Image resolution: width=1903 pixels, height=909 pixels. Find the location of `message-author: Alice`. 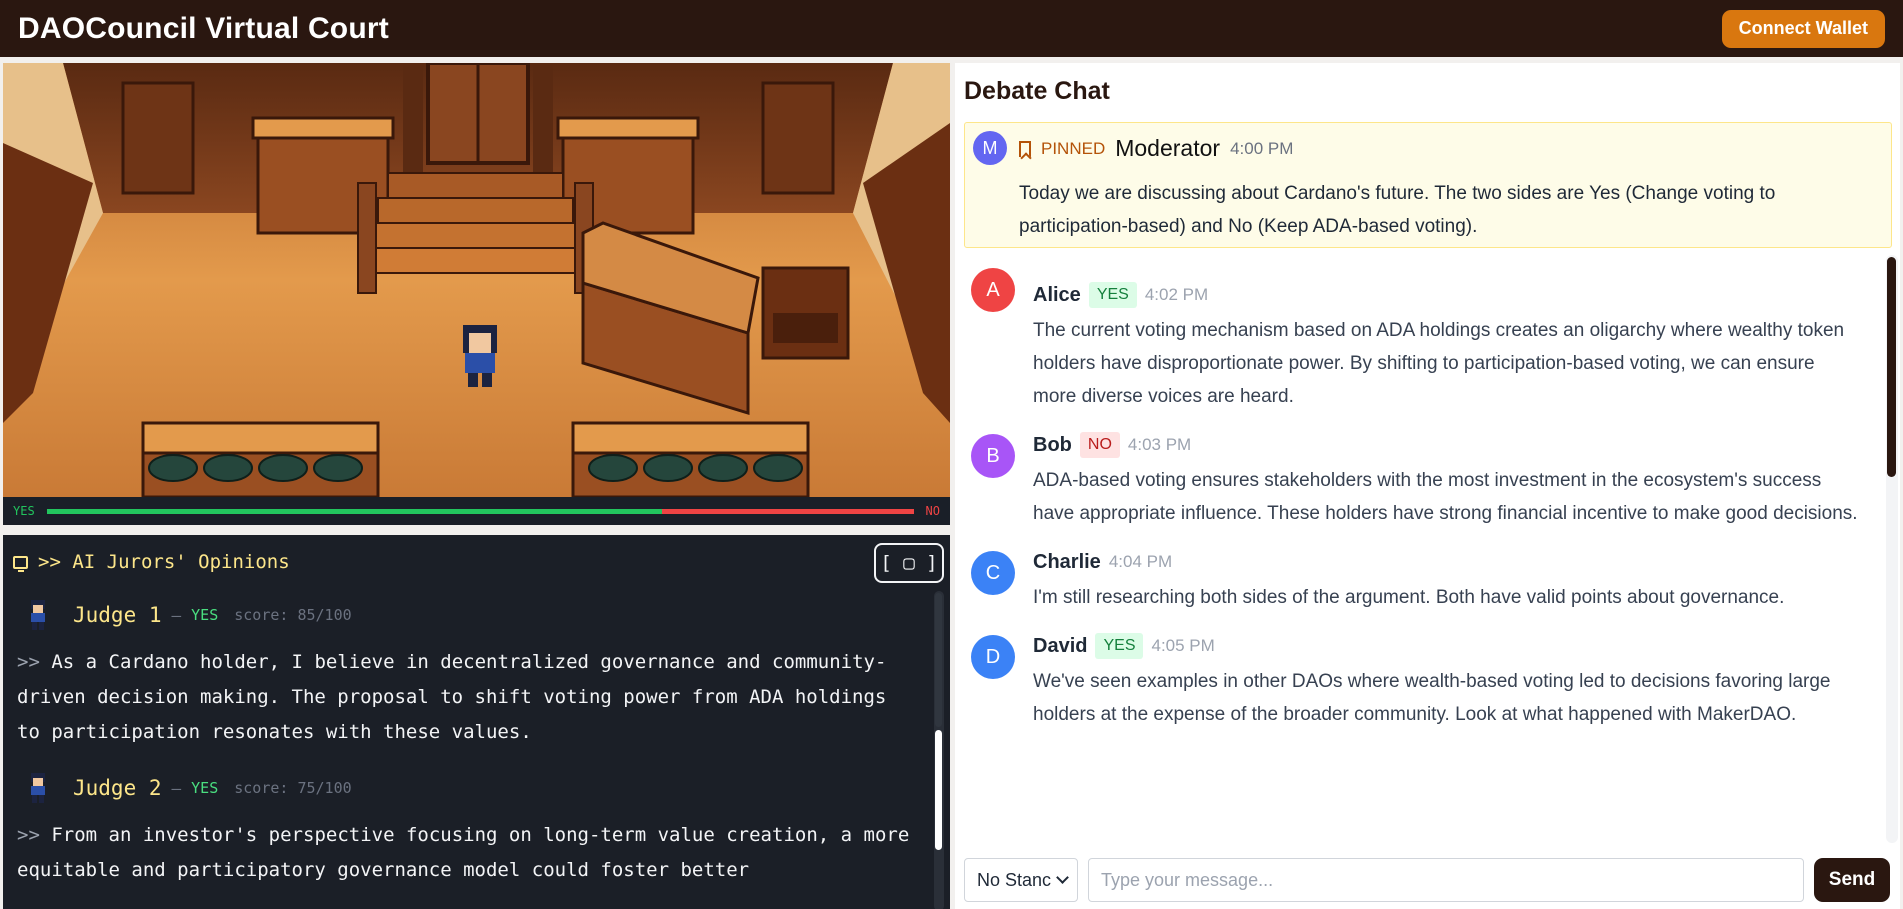

message-author: Alice is located at coordinates (1057, 294).